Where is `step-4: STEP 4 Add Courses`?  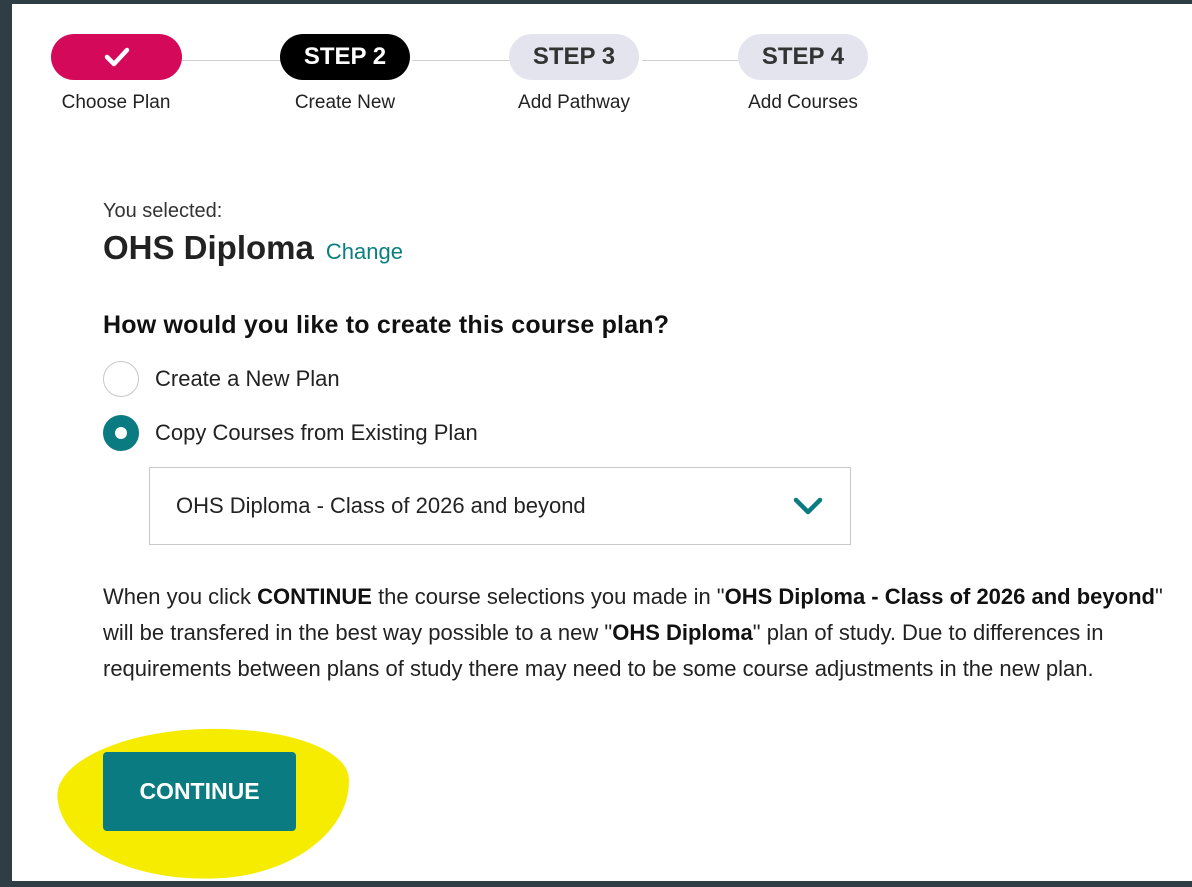
step-4: STEP 4 Add Courses is located at coordinates (803, 74).